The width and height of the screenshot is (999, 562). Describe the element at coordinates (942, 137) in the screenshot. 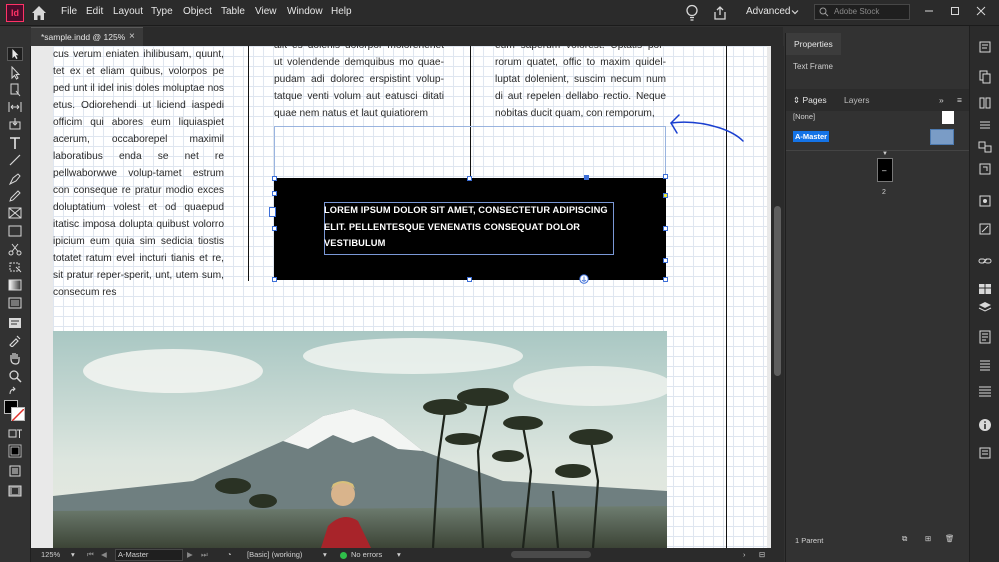

I see `a-master-thumb` at that location.